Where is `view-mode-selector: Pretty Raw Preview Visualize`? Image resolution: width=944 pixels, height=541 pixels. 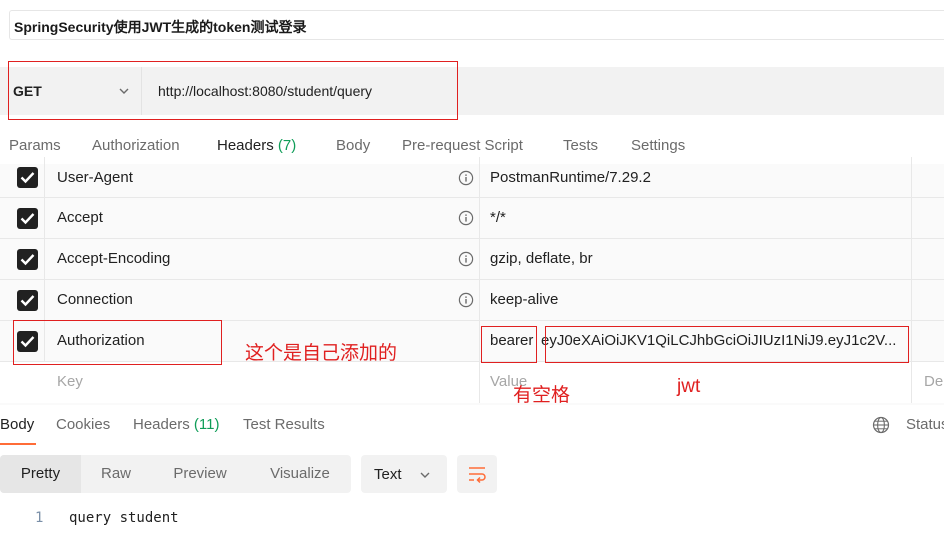 view-mode-selector: Pretty Raw Preview Visualize is located at coordinates (175, 474).